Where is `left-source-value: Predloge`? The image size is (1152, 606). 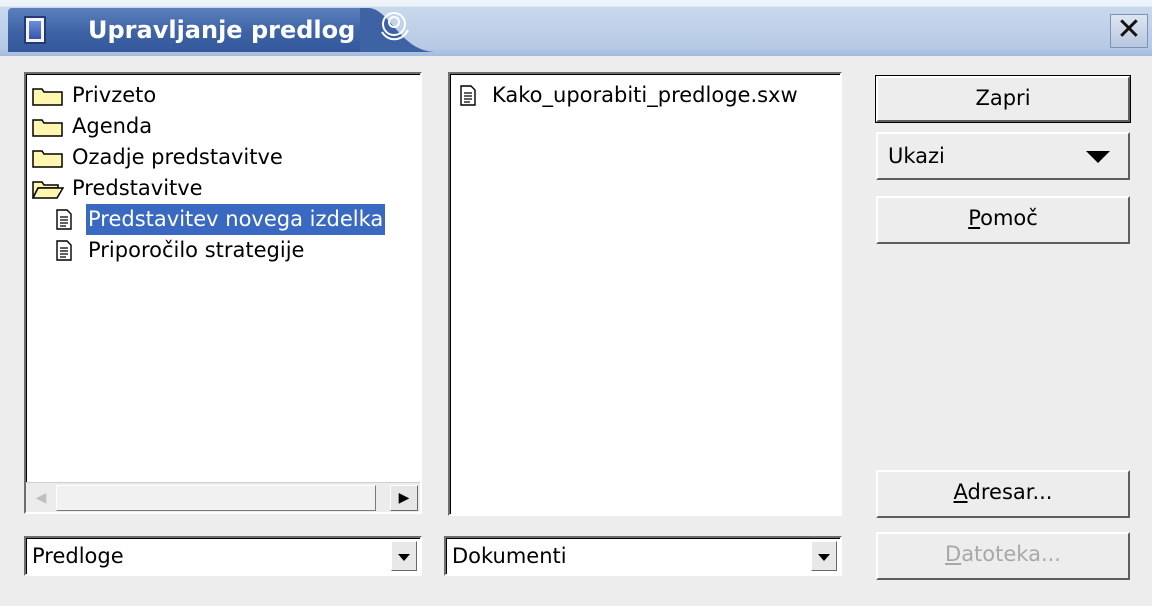 left-source-value: Predloge is located at coordinates (78, 556).